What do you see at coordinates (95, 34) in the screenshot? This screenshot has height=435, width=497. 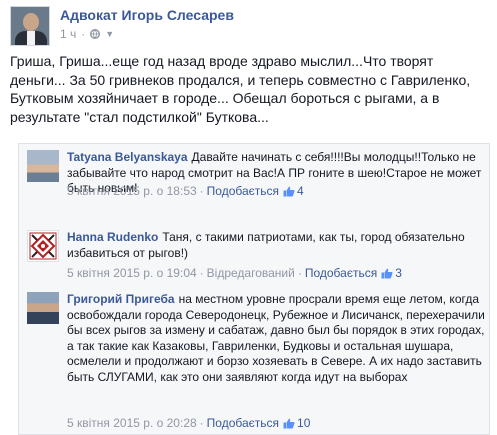 I see `globe-icon` at bounding box center [95, 34].